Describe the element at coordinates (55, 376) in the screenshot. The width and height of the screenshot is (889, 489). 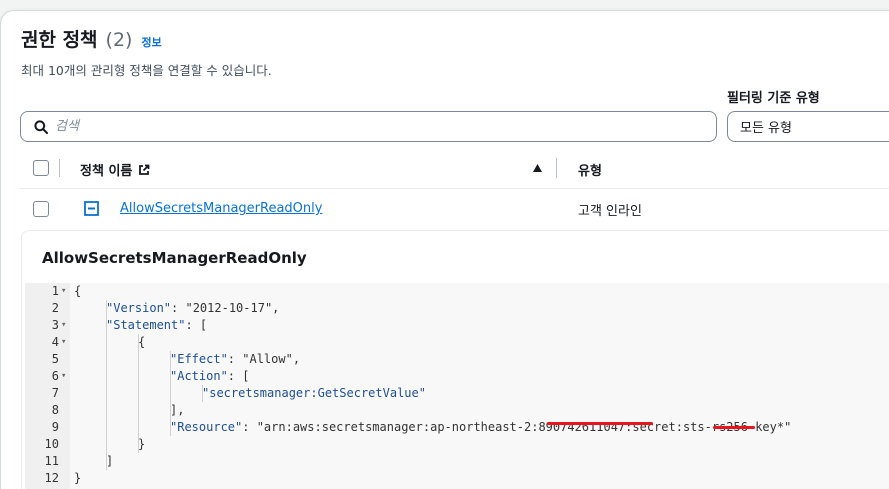
I see `line-number: 6` at that location.